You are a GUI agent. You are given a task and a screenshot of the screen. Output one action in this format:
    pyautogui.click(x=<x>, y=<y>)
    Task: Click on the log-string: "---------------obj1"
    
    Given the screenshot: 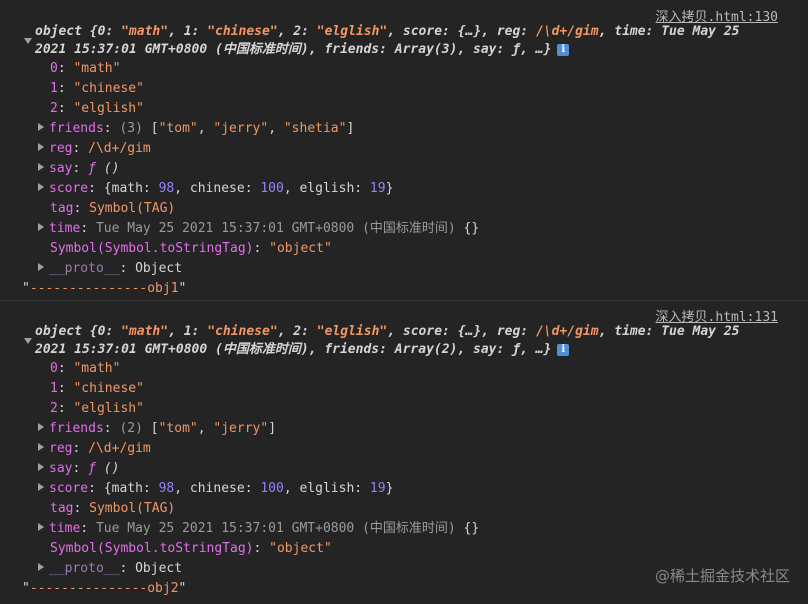 What is the action you would take?
    pyautogui.click(x=104, y=288)
    